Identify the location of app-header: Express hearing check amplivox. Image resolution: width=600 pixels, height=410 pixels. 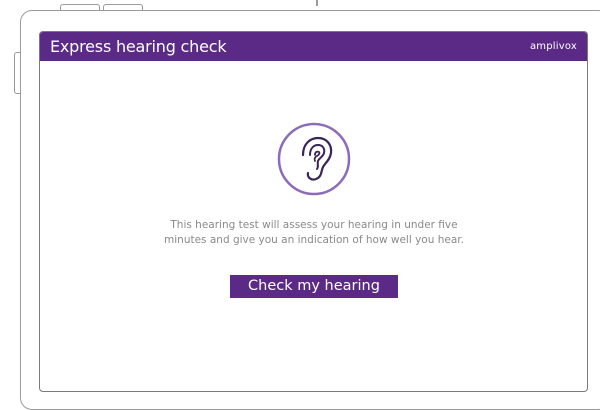
(313, 46).